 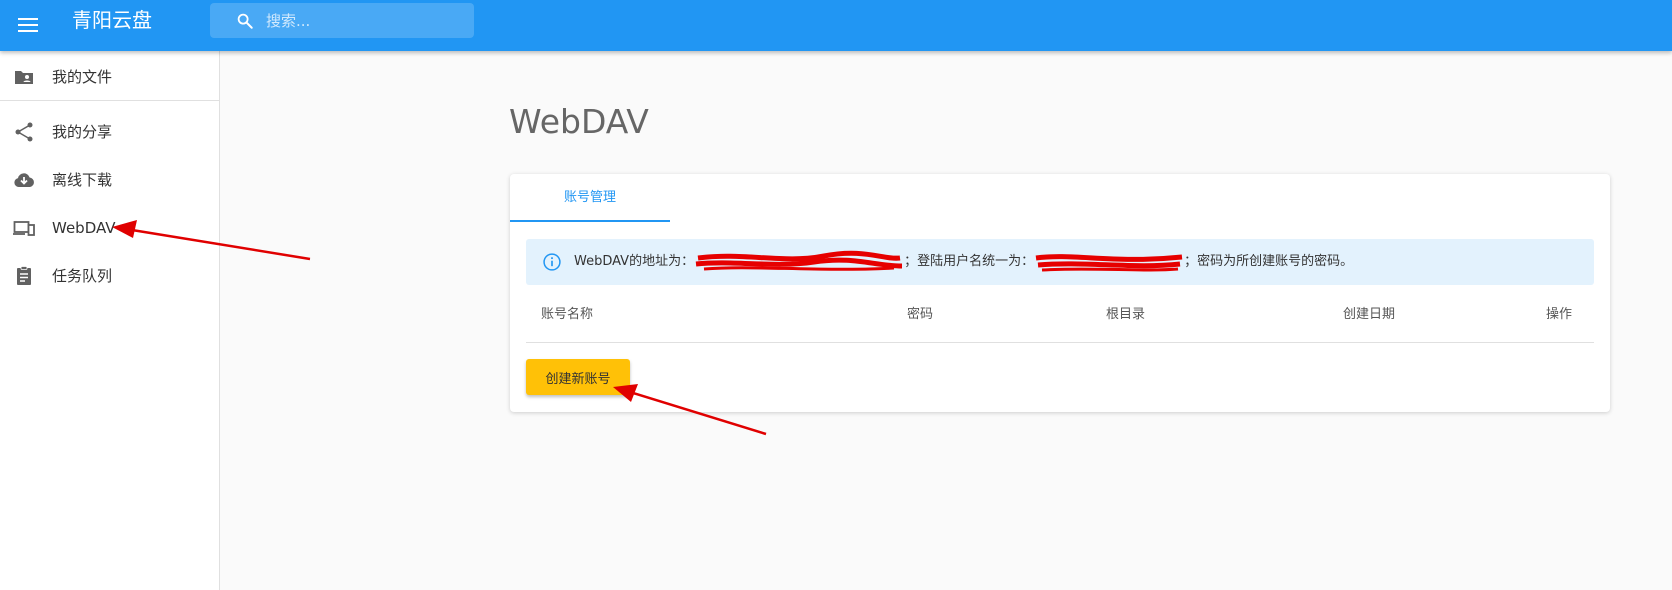 I want to click on column-header-account-name: 账号名称, so click(x=567, y=314).